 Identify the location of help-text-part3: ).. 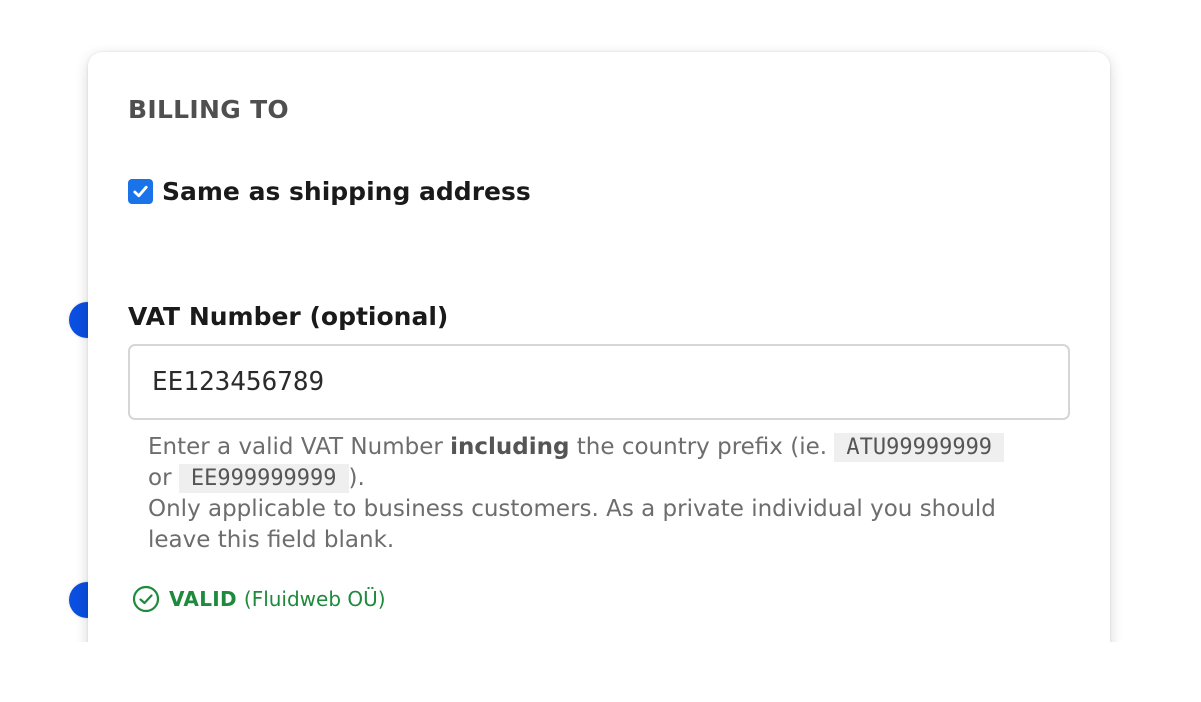
(356, 478).